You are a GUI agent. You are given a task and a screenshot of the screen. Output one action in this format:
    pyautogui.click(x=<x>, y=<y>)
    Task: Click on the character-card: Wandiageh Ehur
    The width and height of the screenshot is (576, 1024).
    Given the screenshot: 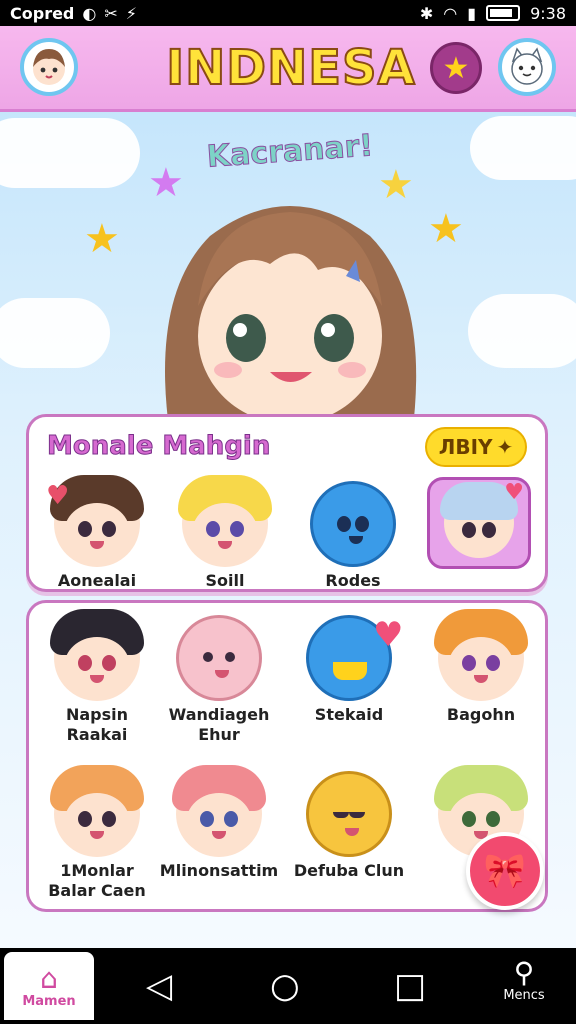 What is the action you would take?
    pyautogui.click(x=219, y=680)
    